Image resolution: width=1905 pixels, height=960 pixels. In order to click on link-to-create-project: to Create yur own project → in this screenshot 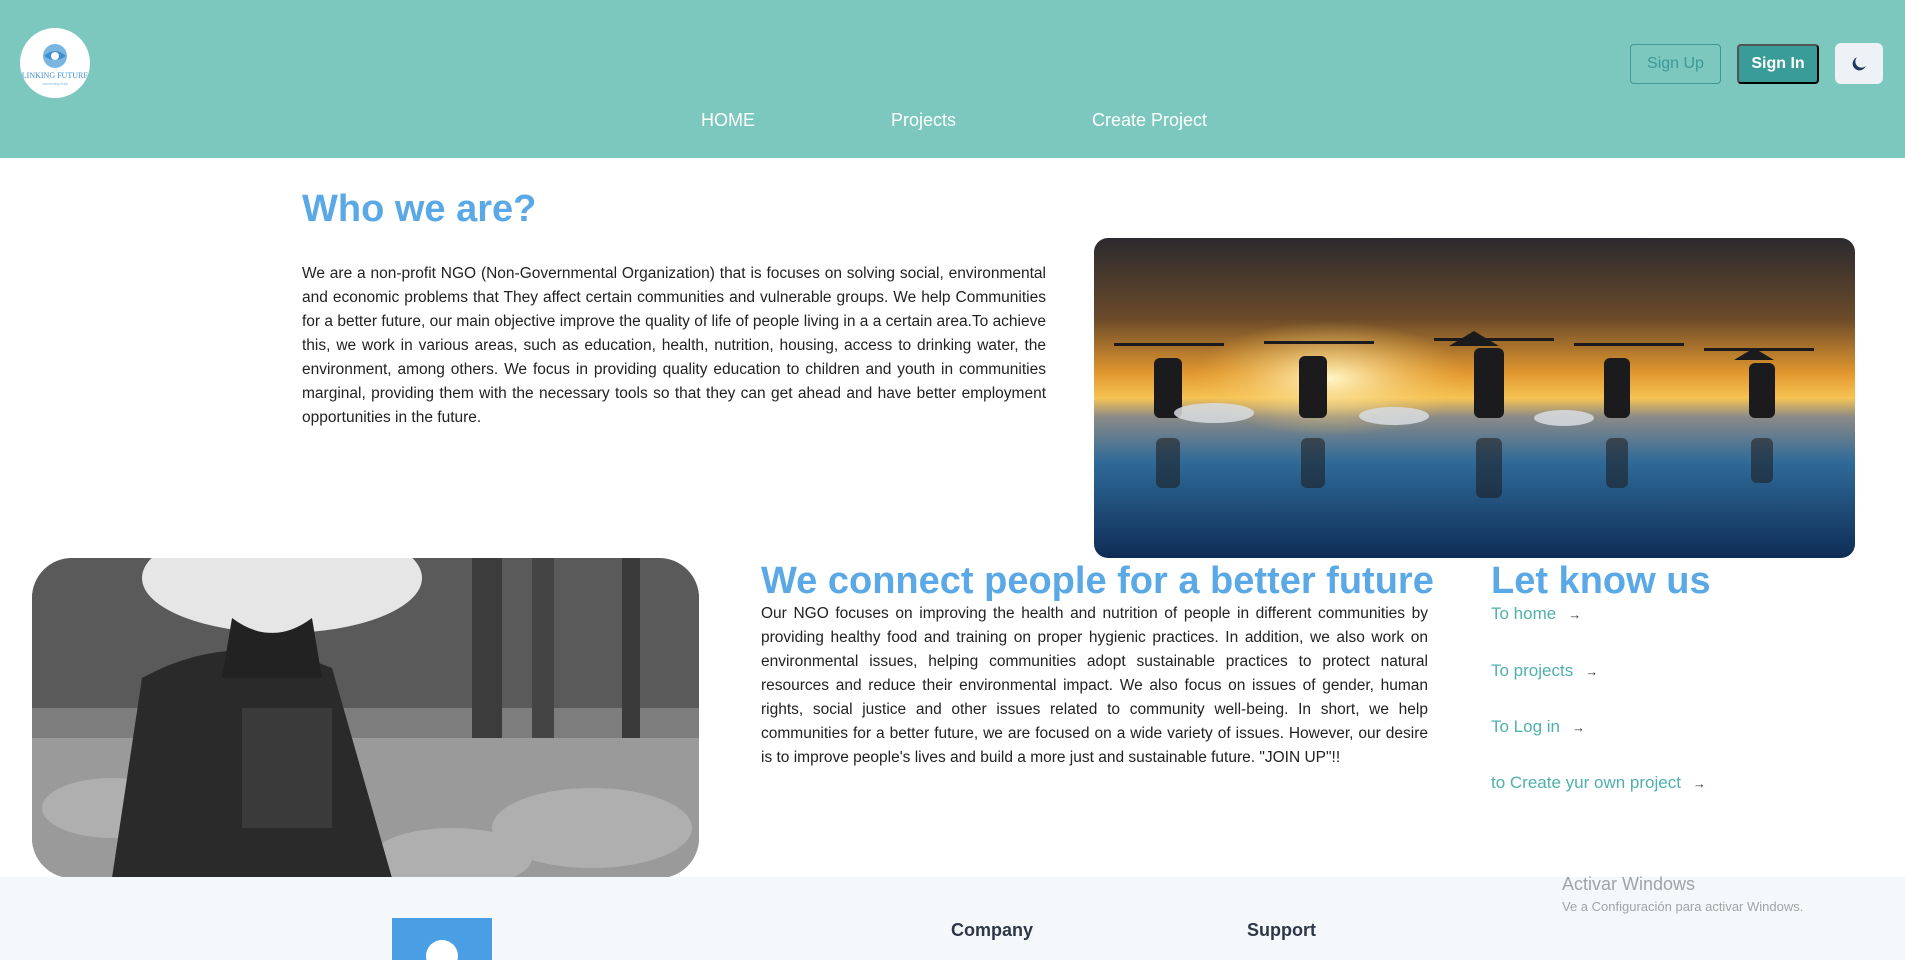, I will do `click(1598, 783)`.